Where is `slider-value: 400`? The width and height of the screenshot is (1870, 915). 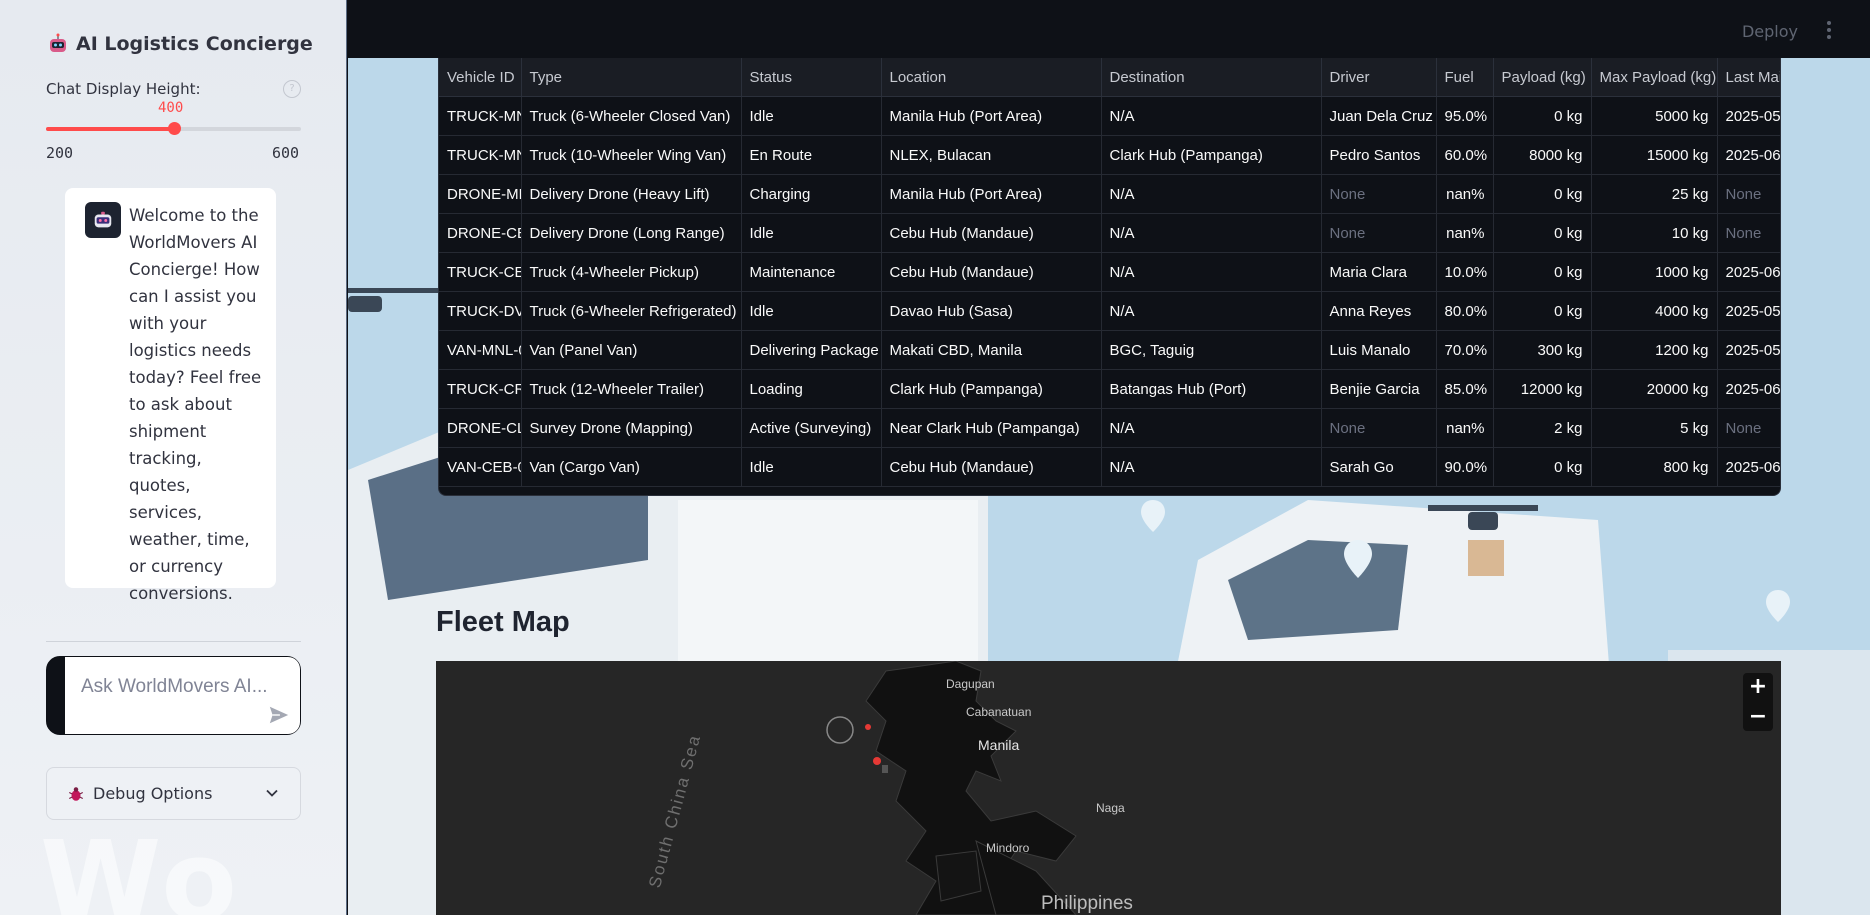
slider-value: 400 is located at coordinates (171, 108).